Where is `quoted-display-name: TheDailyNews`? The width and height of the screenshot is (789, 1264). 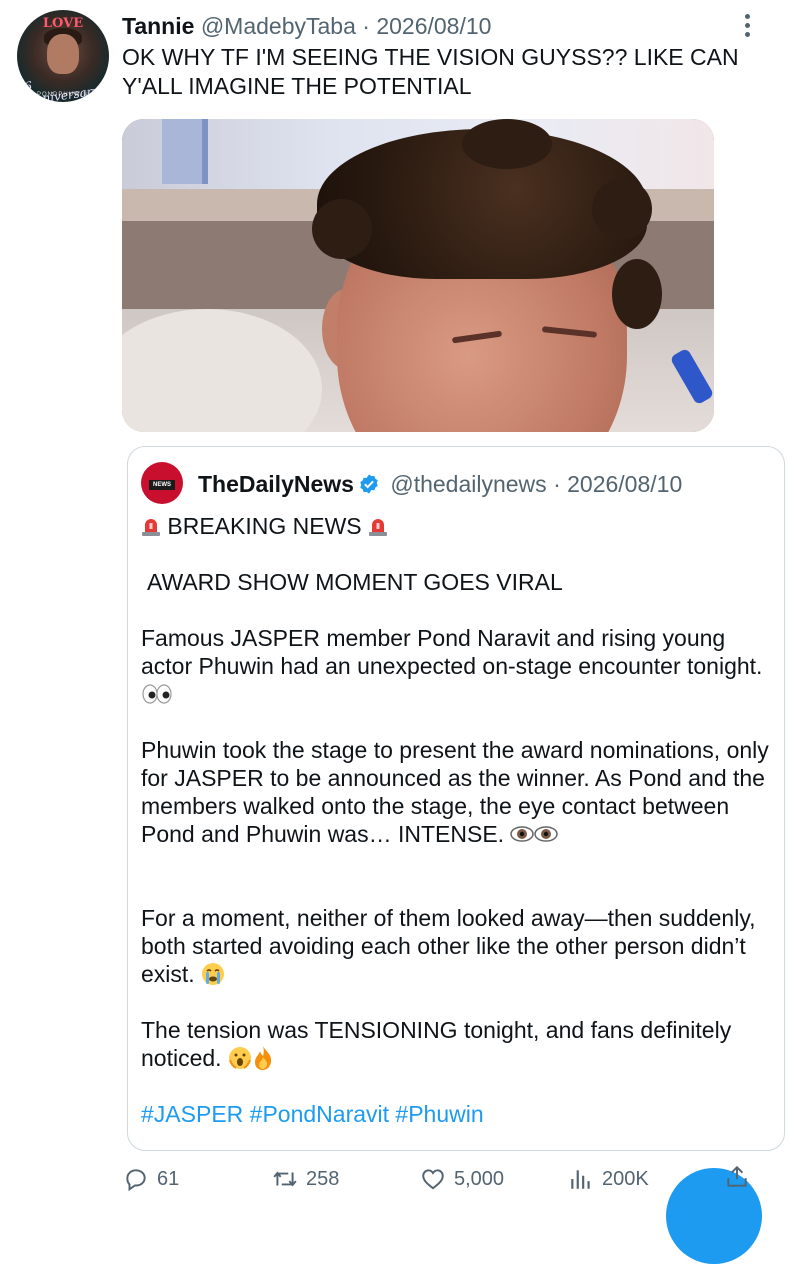
quoted-display-name: TheDailyNews is located at coordinates (276, 484).